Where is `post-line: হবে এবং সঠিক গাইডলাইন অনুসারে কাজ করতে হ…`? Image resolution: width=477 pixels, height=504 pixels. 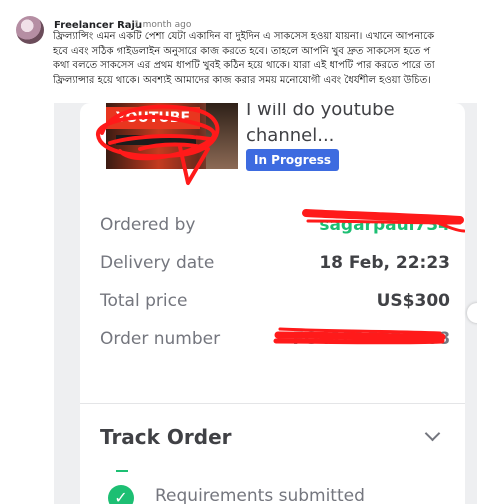
post-line: হবে এবং সঠিক গাইডলাইন অনুসারে কাজ করতে হ… is located at coordinates (242, 51).